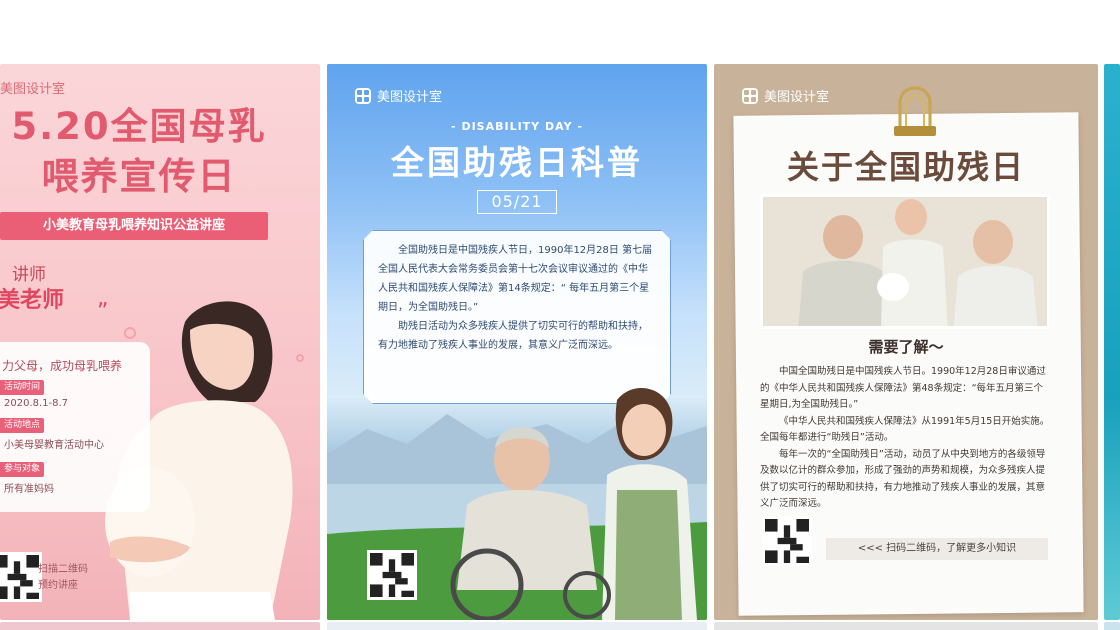  What do you see at coordinates (103, 298) in the screenshot?
I see `quote-mark-icon: „` at bounding box center [103, 298].